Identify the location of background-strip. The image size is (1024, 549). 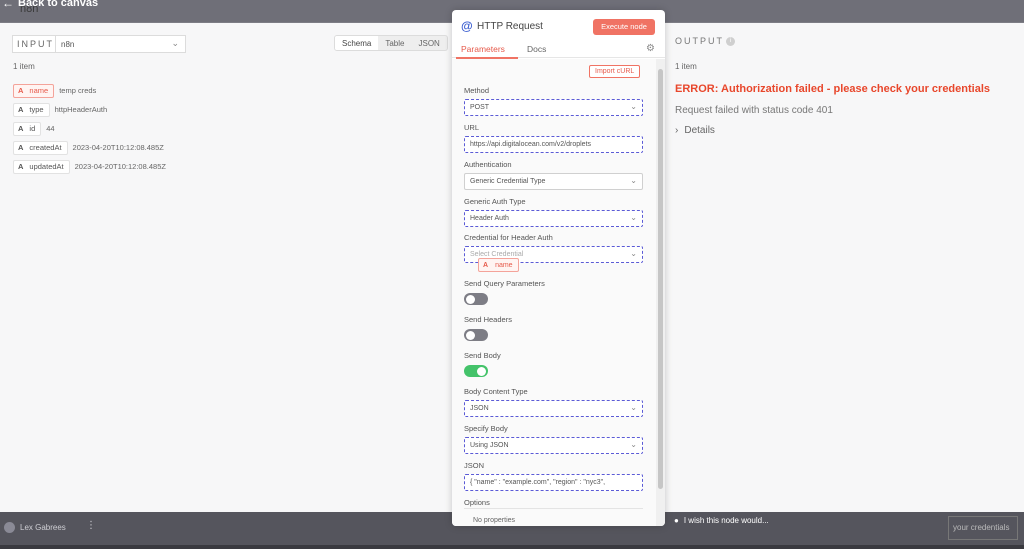
(512, 547).